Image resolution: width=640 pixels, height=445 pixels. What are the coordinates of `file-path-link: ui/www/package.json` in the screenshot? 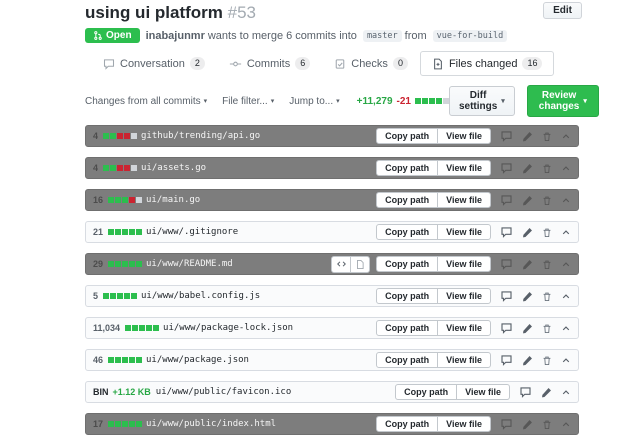 It's located at (197, 360).